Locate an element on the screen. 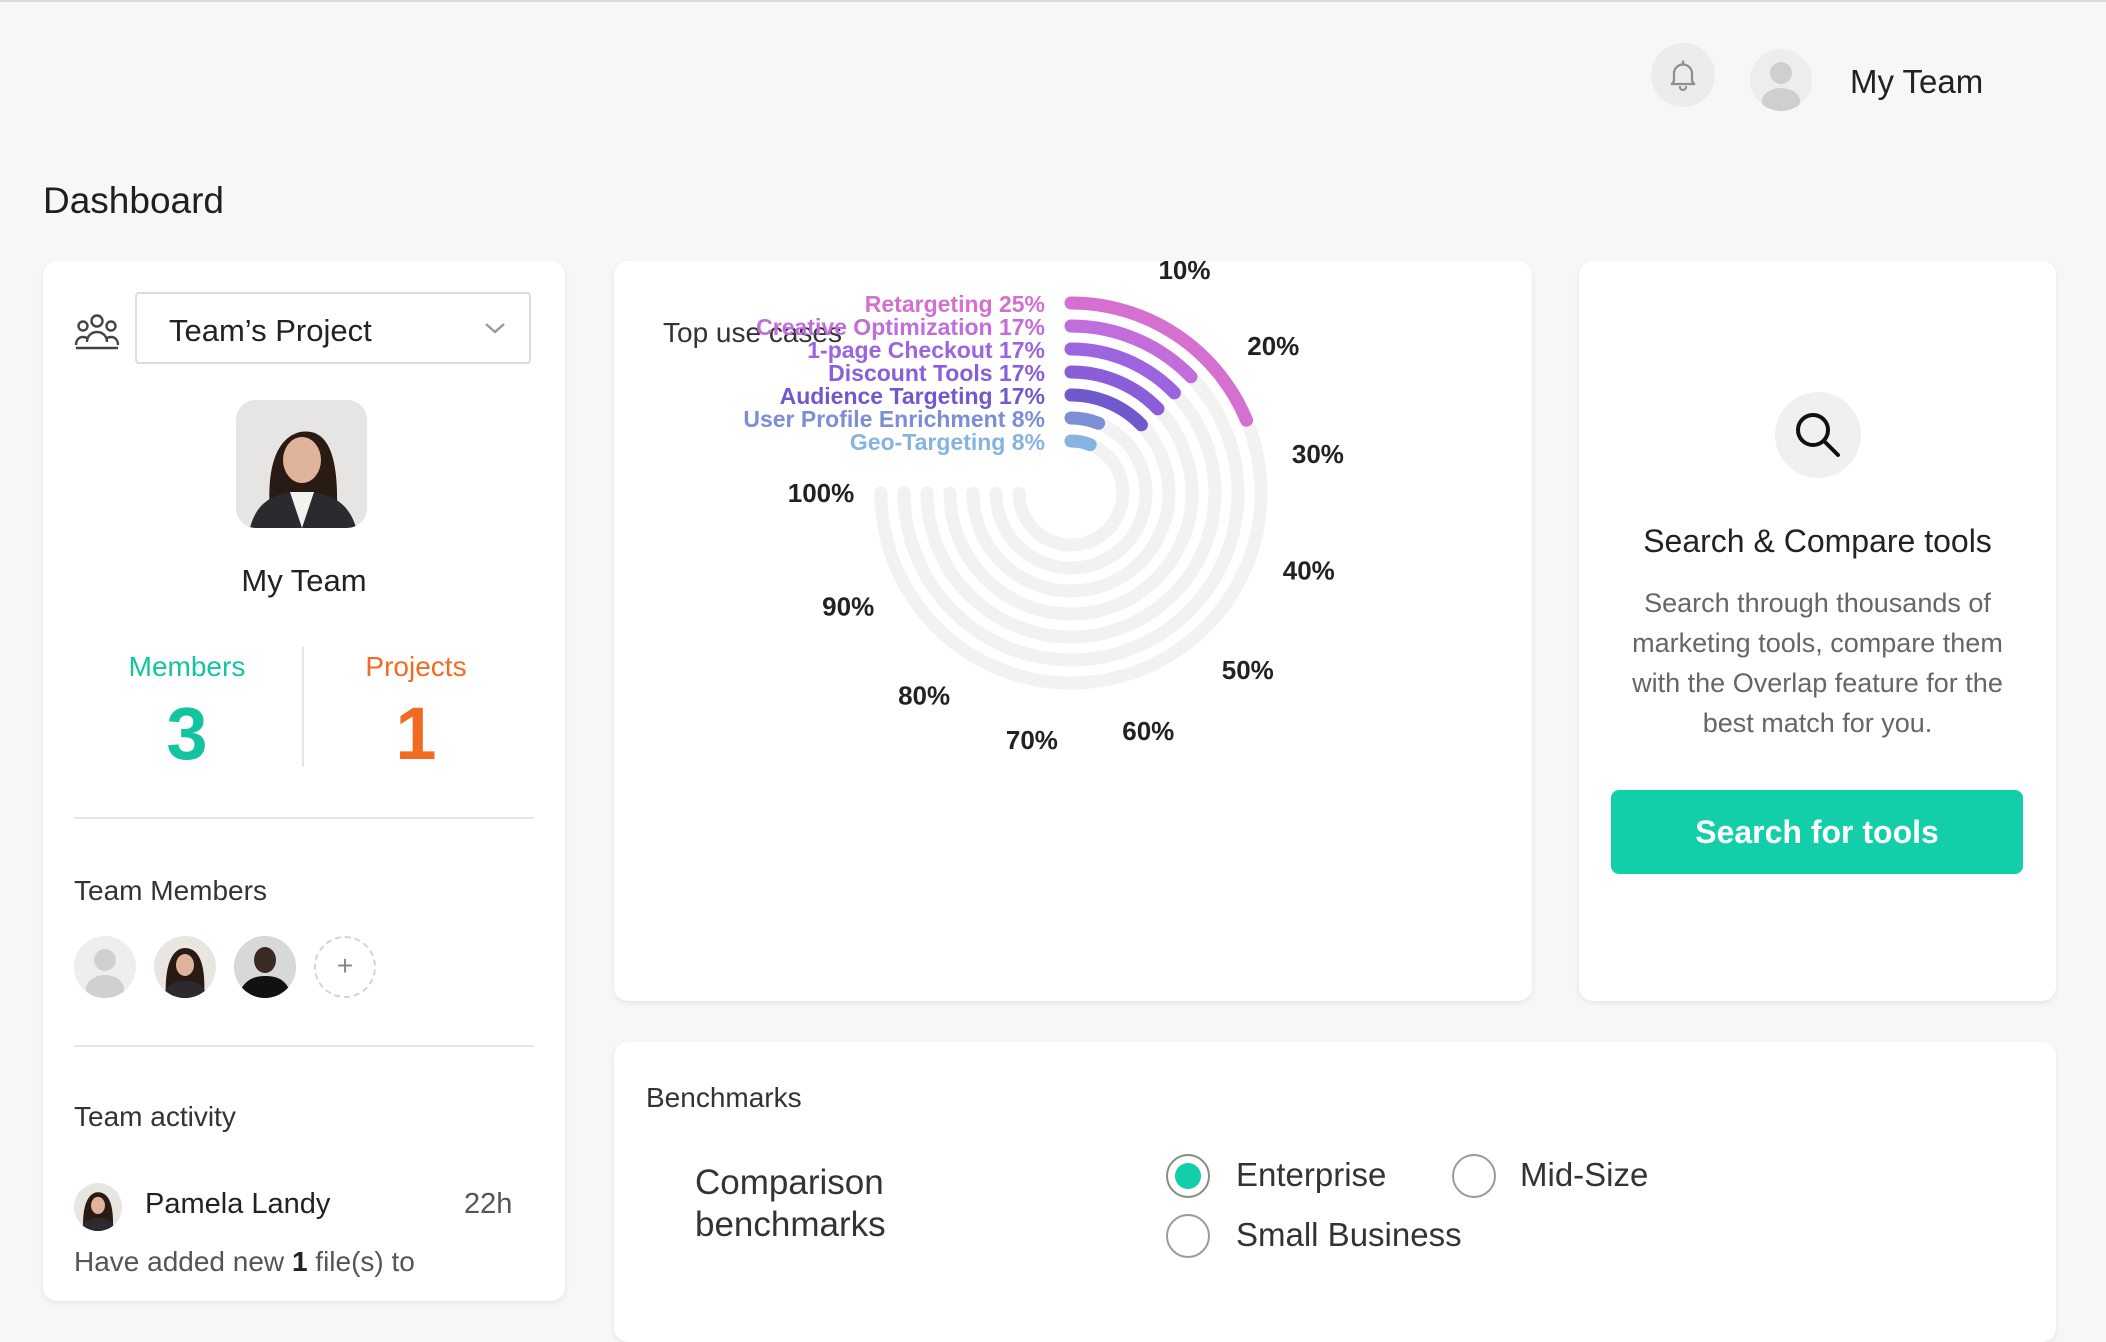 The width and height of the screenshot is (2106, 1342). members-label: Members is located at coordinates (187, 666).